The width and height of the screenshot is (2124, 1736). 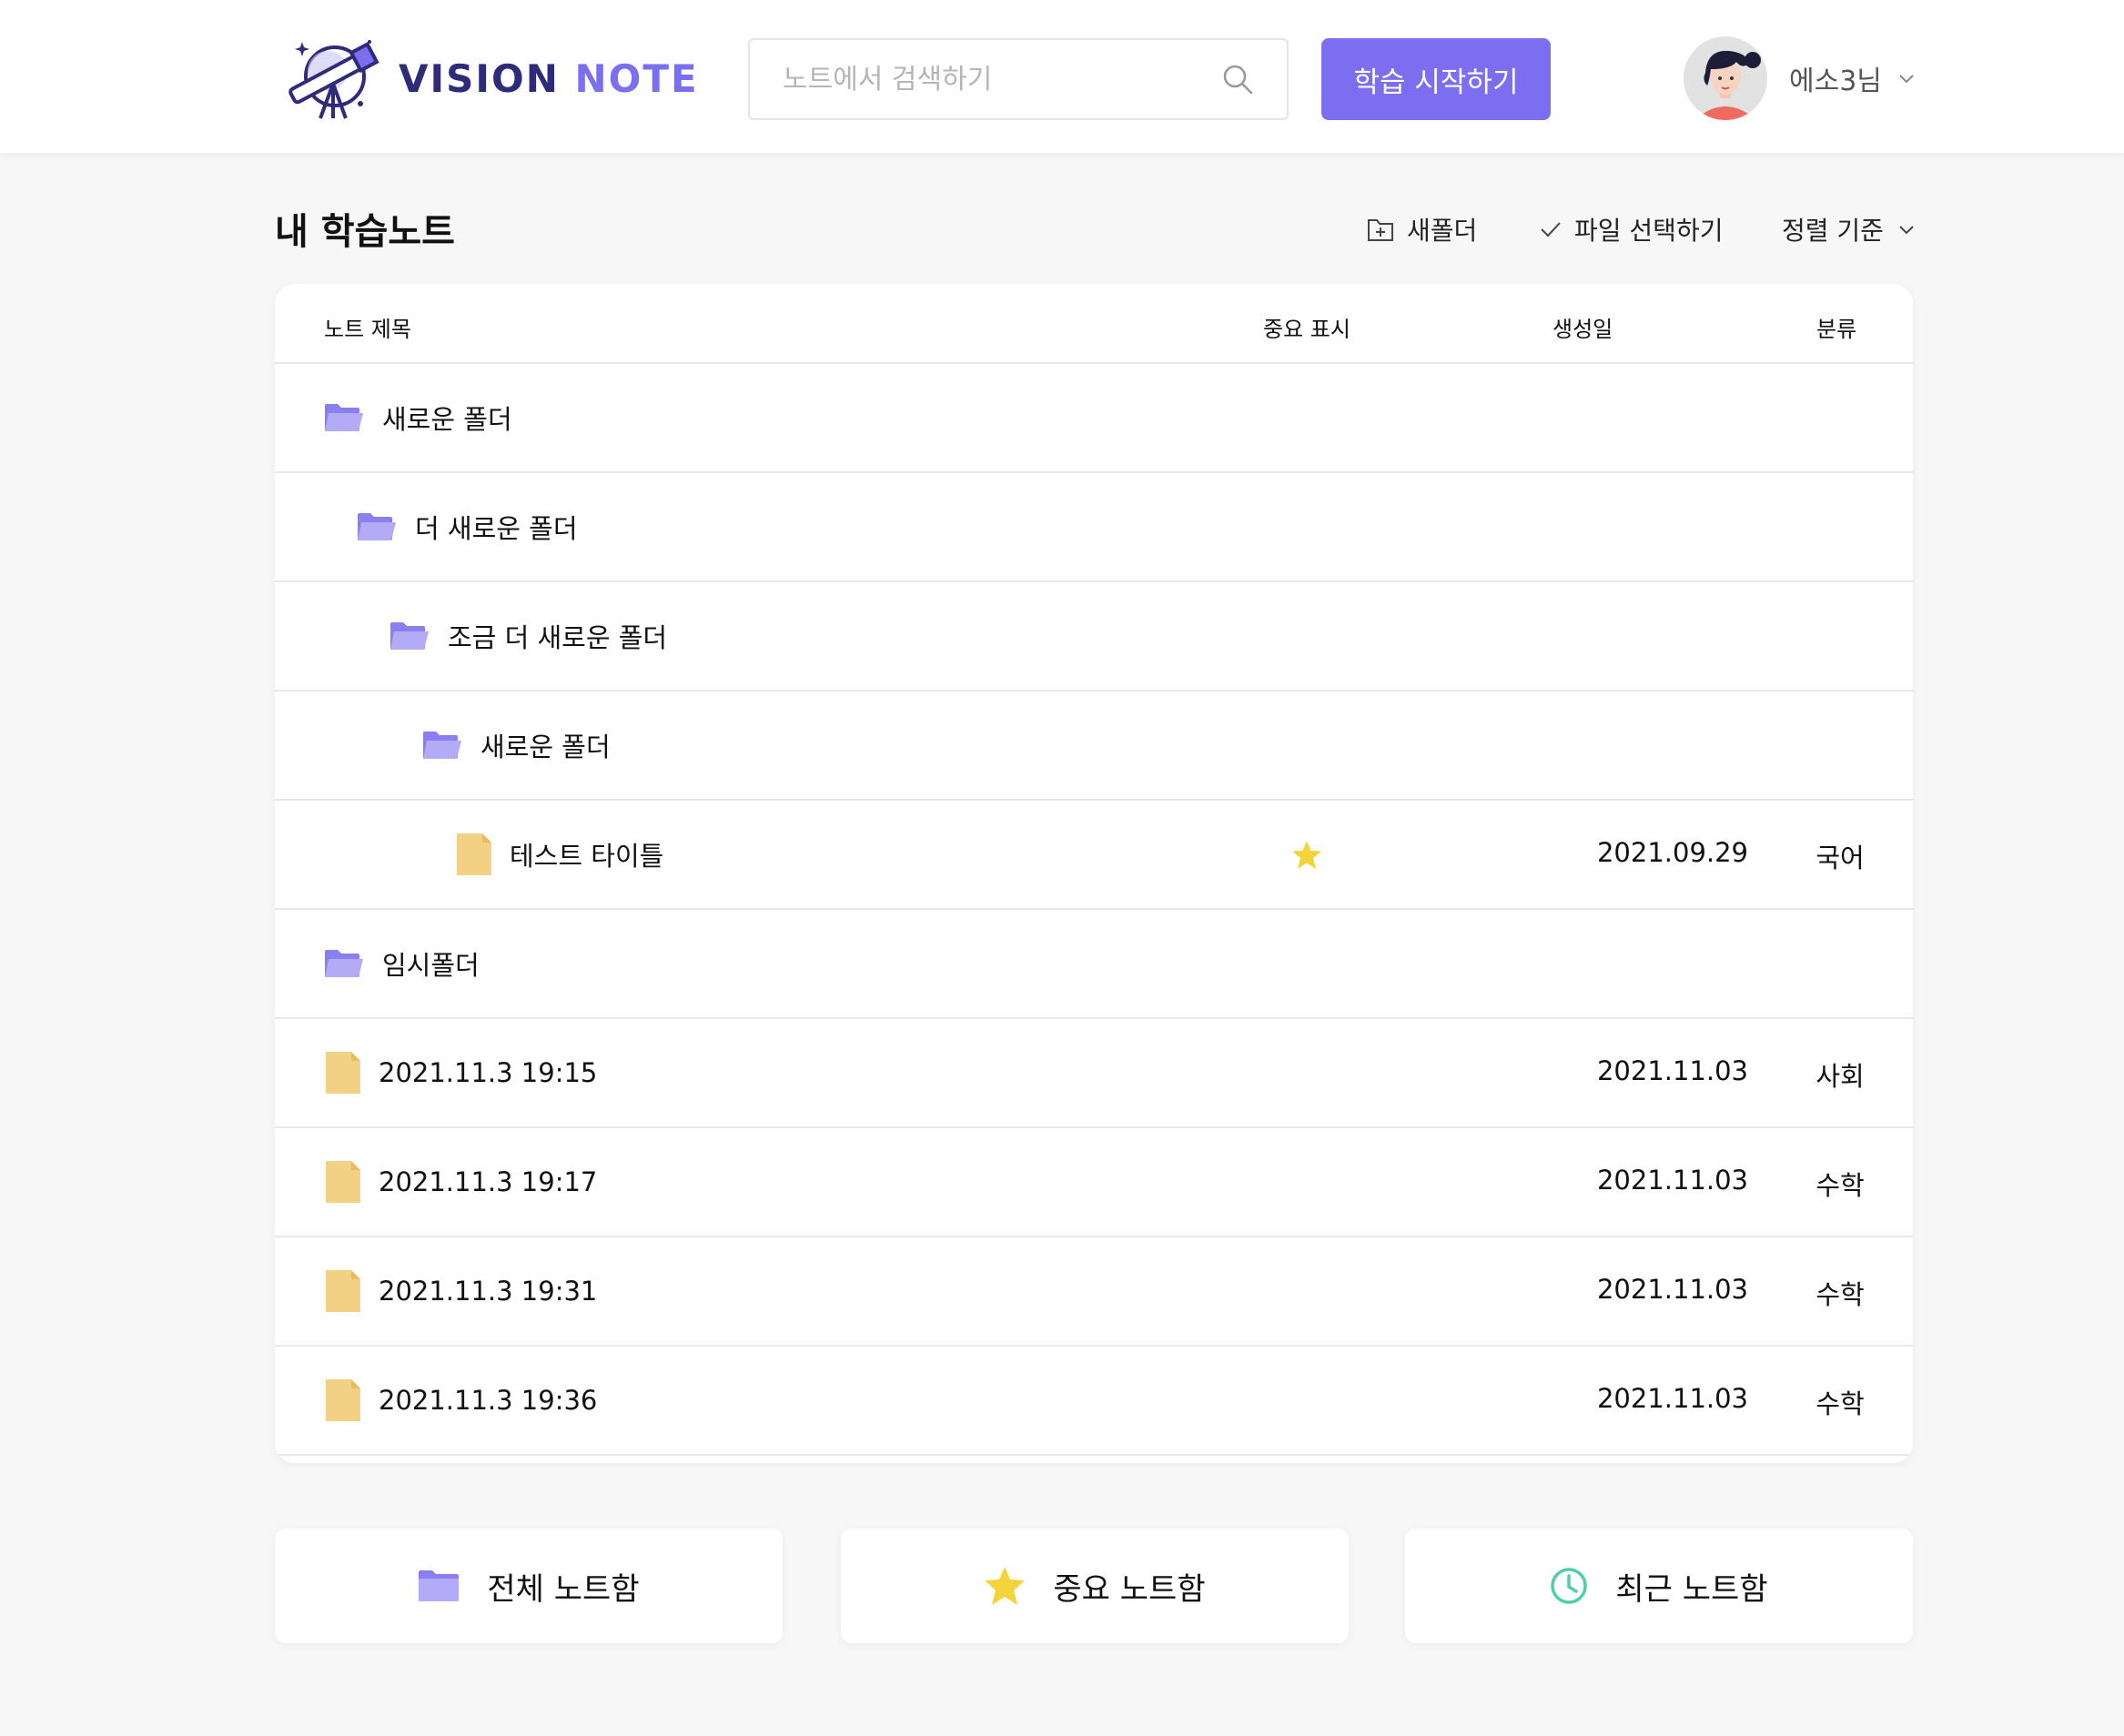 I want to click on new-folder-button: 새폴더, so click(x=1422, y=229).